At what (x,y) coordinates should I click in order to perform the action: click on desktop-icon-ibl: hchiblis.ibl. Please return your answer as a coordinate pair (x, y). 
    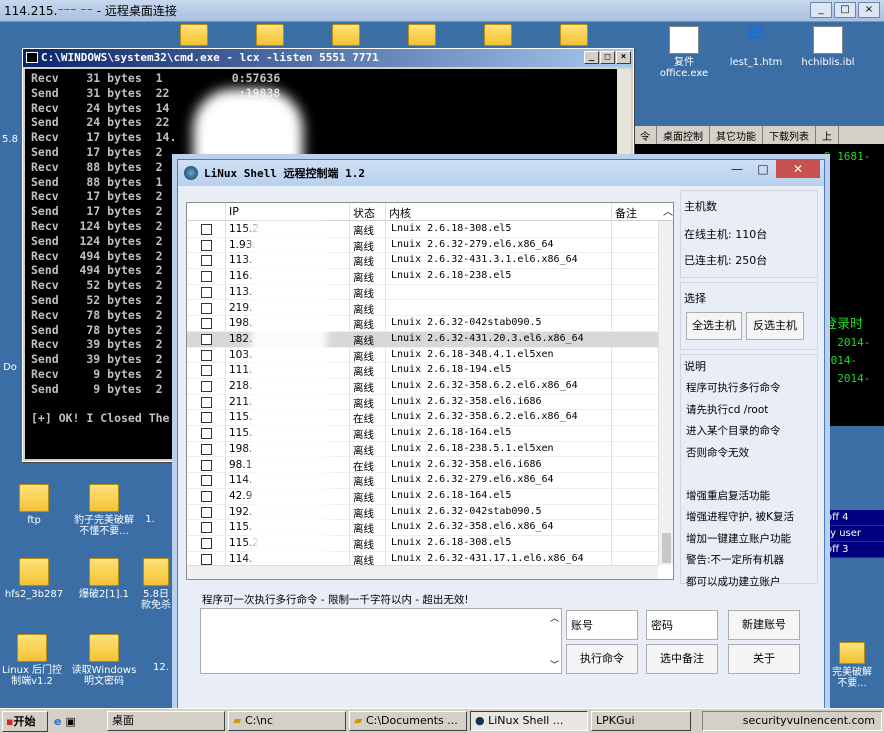
    Looking at the image, I should click on (828, 47).